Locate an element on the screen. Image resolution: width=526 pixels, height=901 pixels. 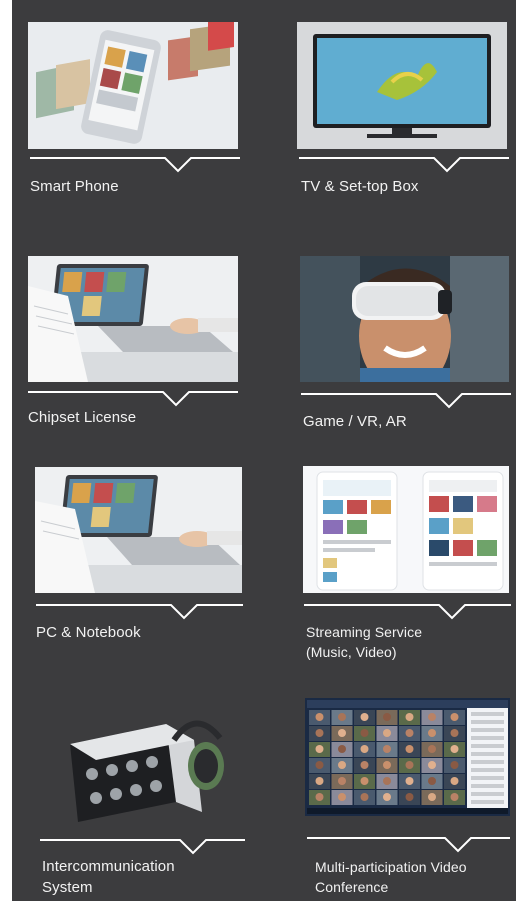
laptop-document-image is located at coordinates (133, 319).